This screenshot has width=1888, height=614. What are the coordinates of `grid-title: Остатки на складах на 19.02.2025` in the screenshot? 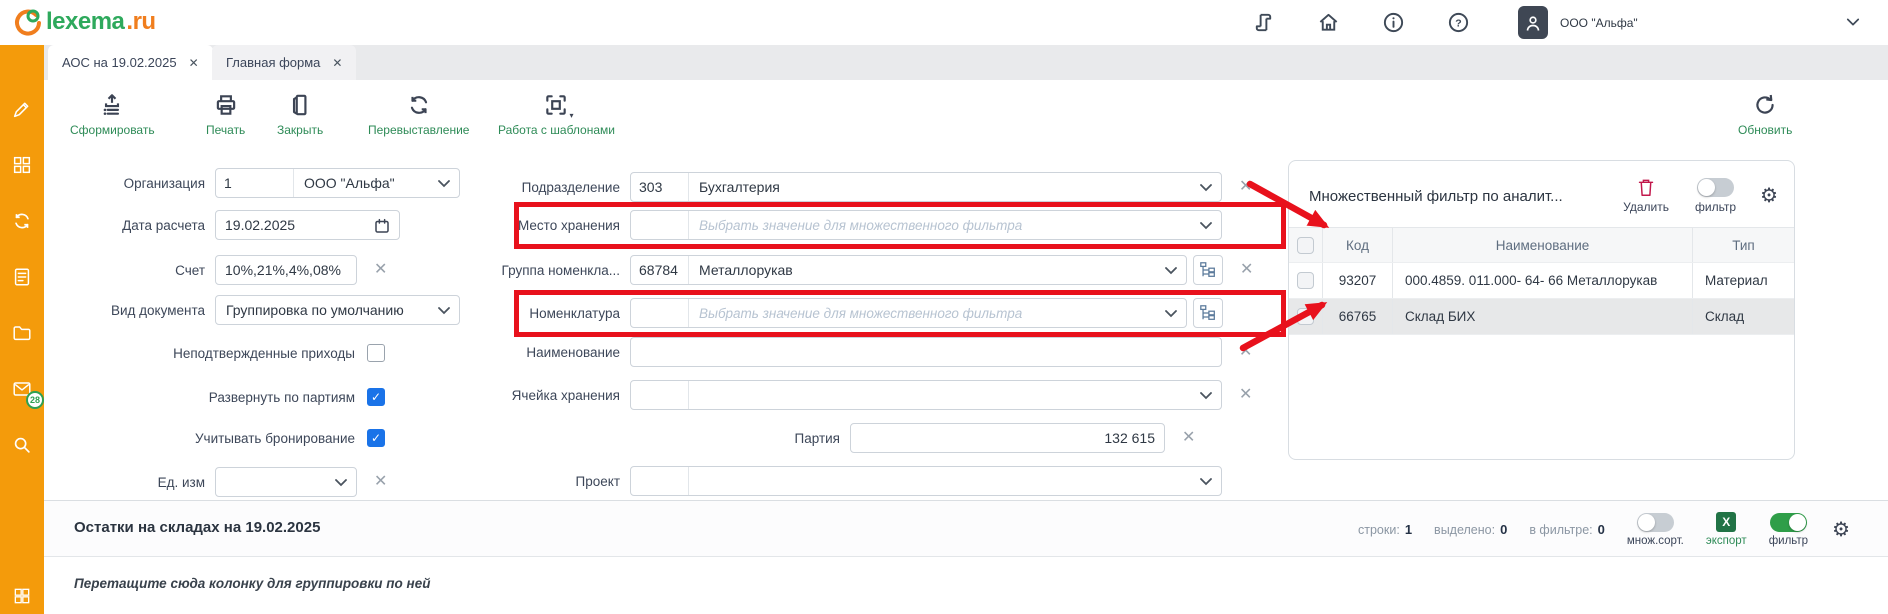 It's located at (197, 527).